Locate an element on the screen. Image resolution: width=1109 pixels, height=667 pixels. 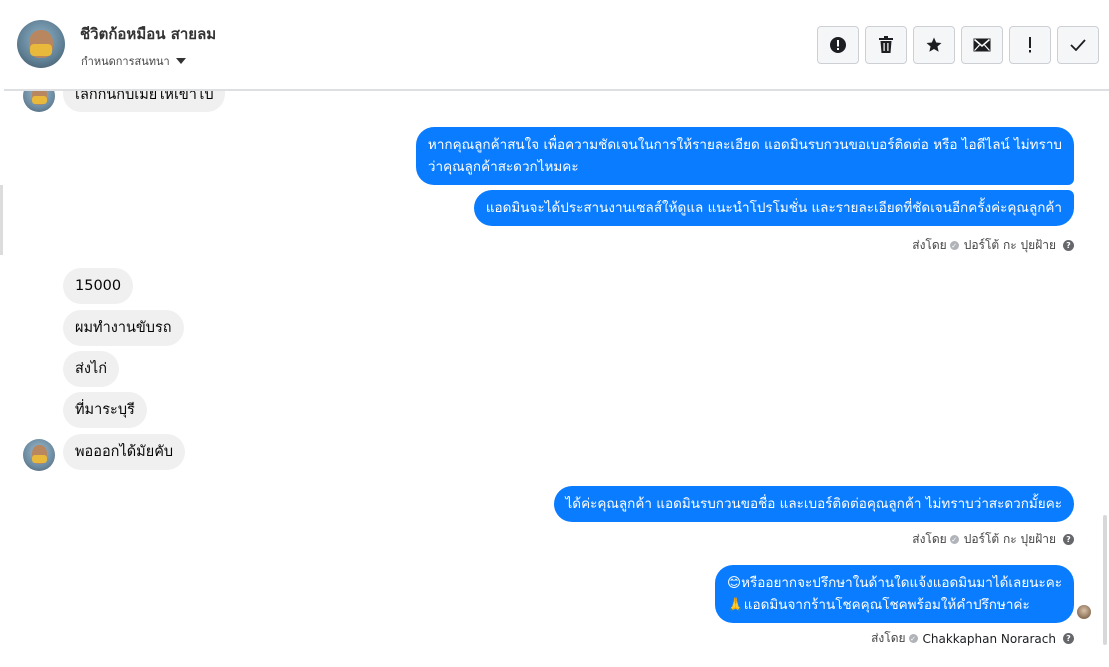
customer-message: ผมทำงานขับรถ is located at coordinates (123, 328).